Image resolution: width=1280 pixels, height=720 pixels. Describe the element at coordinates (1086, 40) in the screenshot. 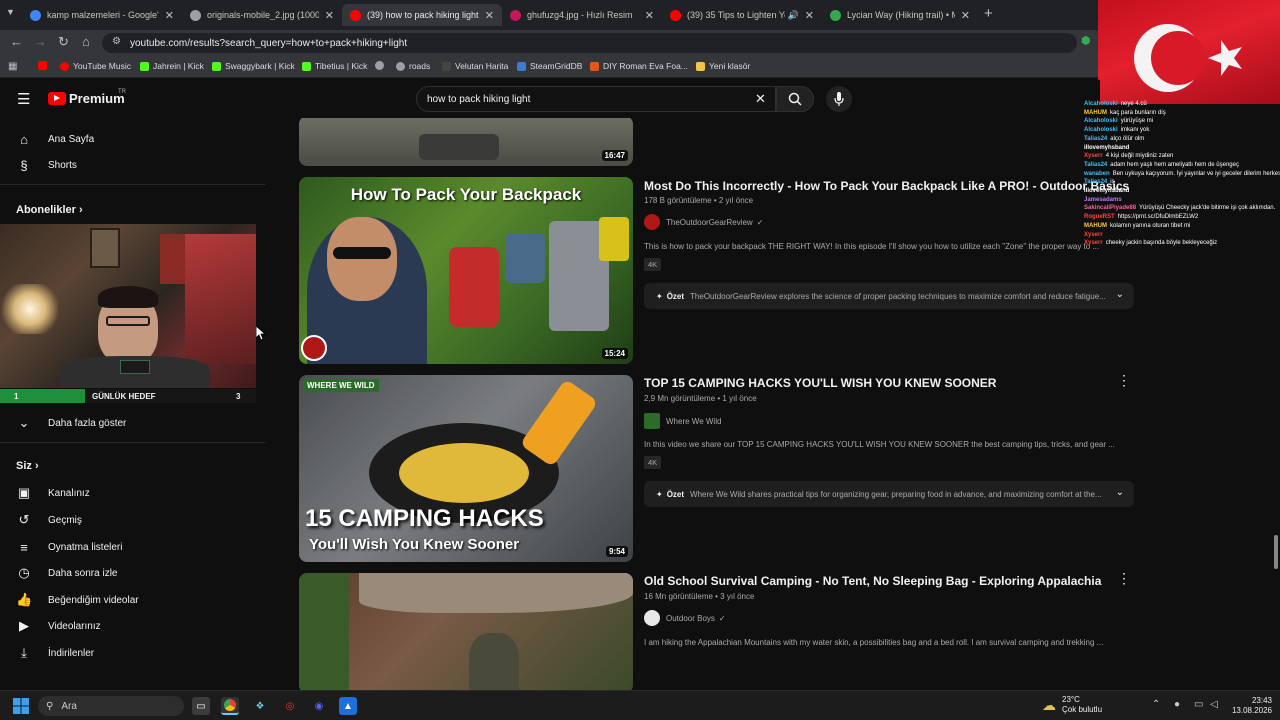

I see `extension-icon: ⬢` at that location.